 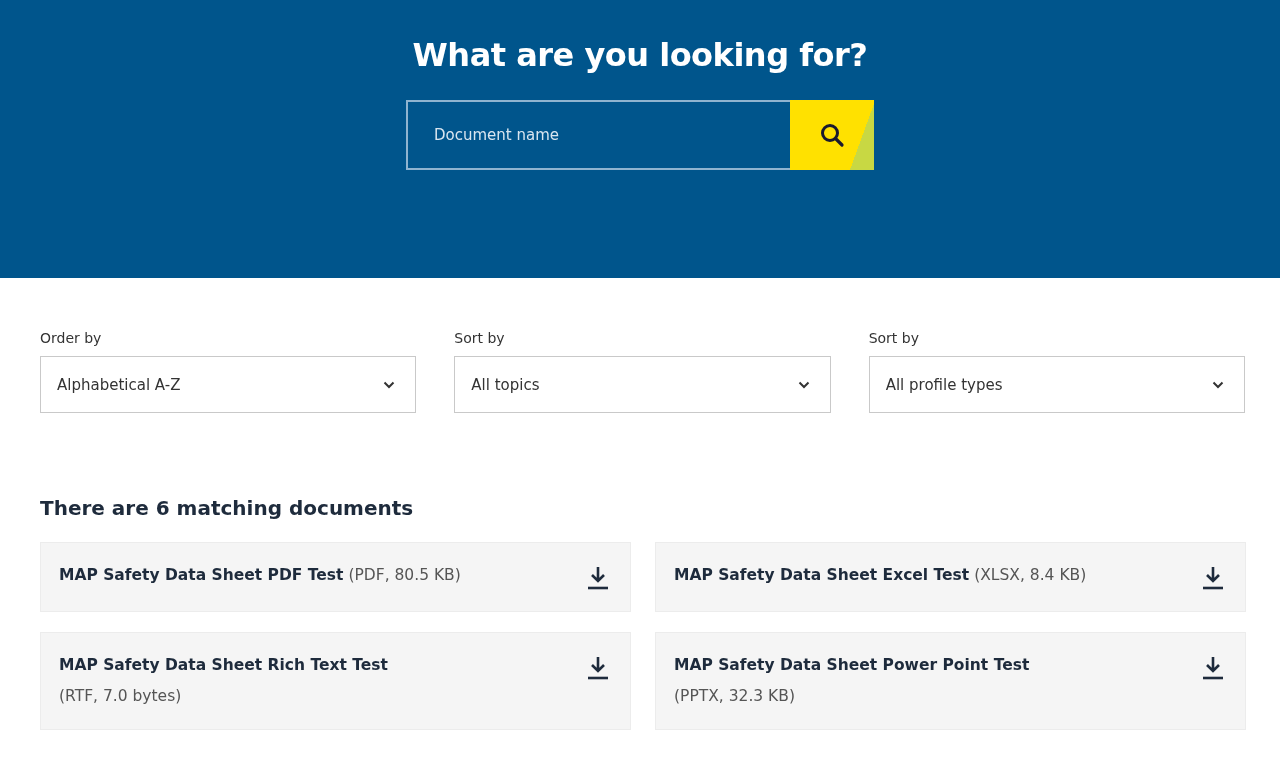 What do you see at coordinates (201, 575) in the screenshot?
I see `document-title: MAP Safety Data Sheet PDF Test` at bounding box center [201, 575].